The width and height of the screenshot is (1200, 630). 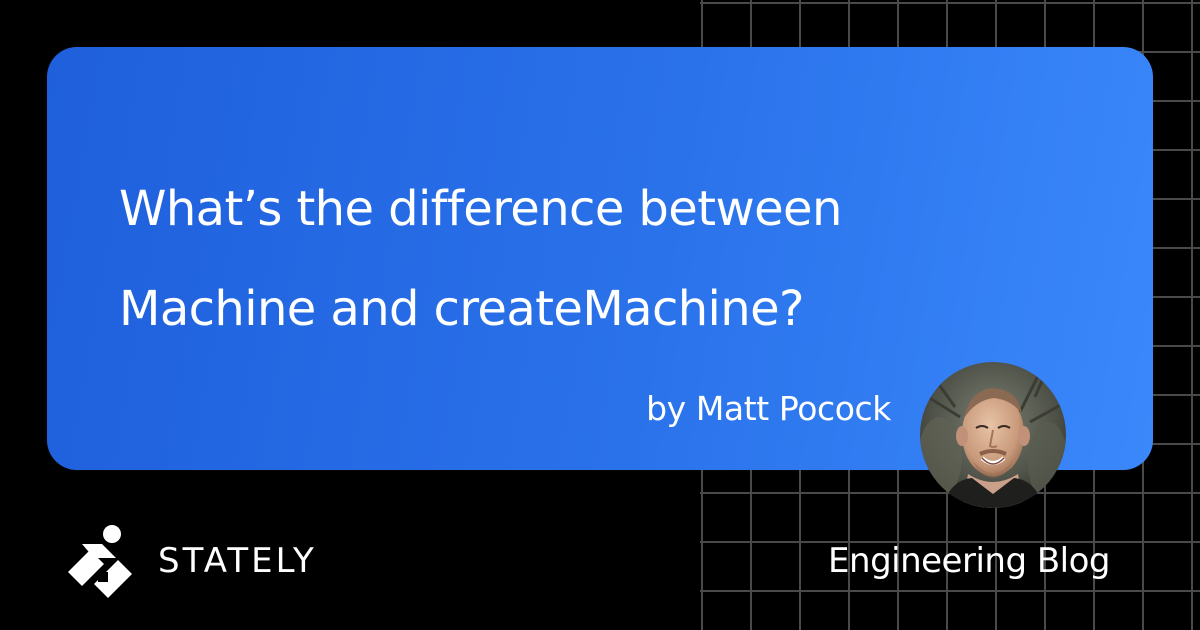 I want to click on blog-section-label: Engineering Blog, so click(x=969, y=561).